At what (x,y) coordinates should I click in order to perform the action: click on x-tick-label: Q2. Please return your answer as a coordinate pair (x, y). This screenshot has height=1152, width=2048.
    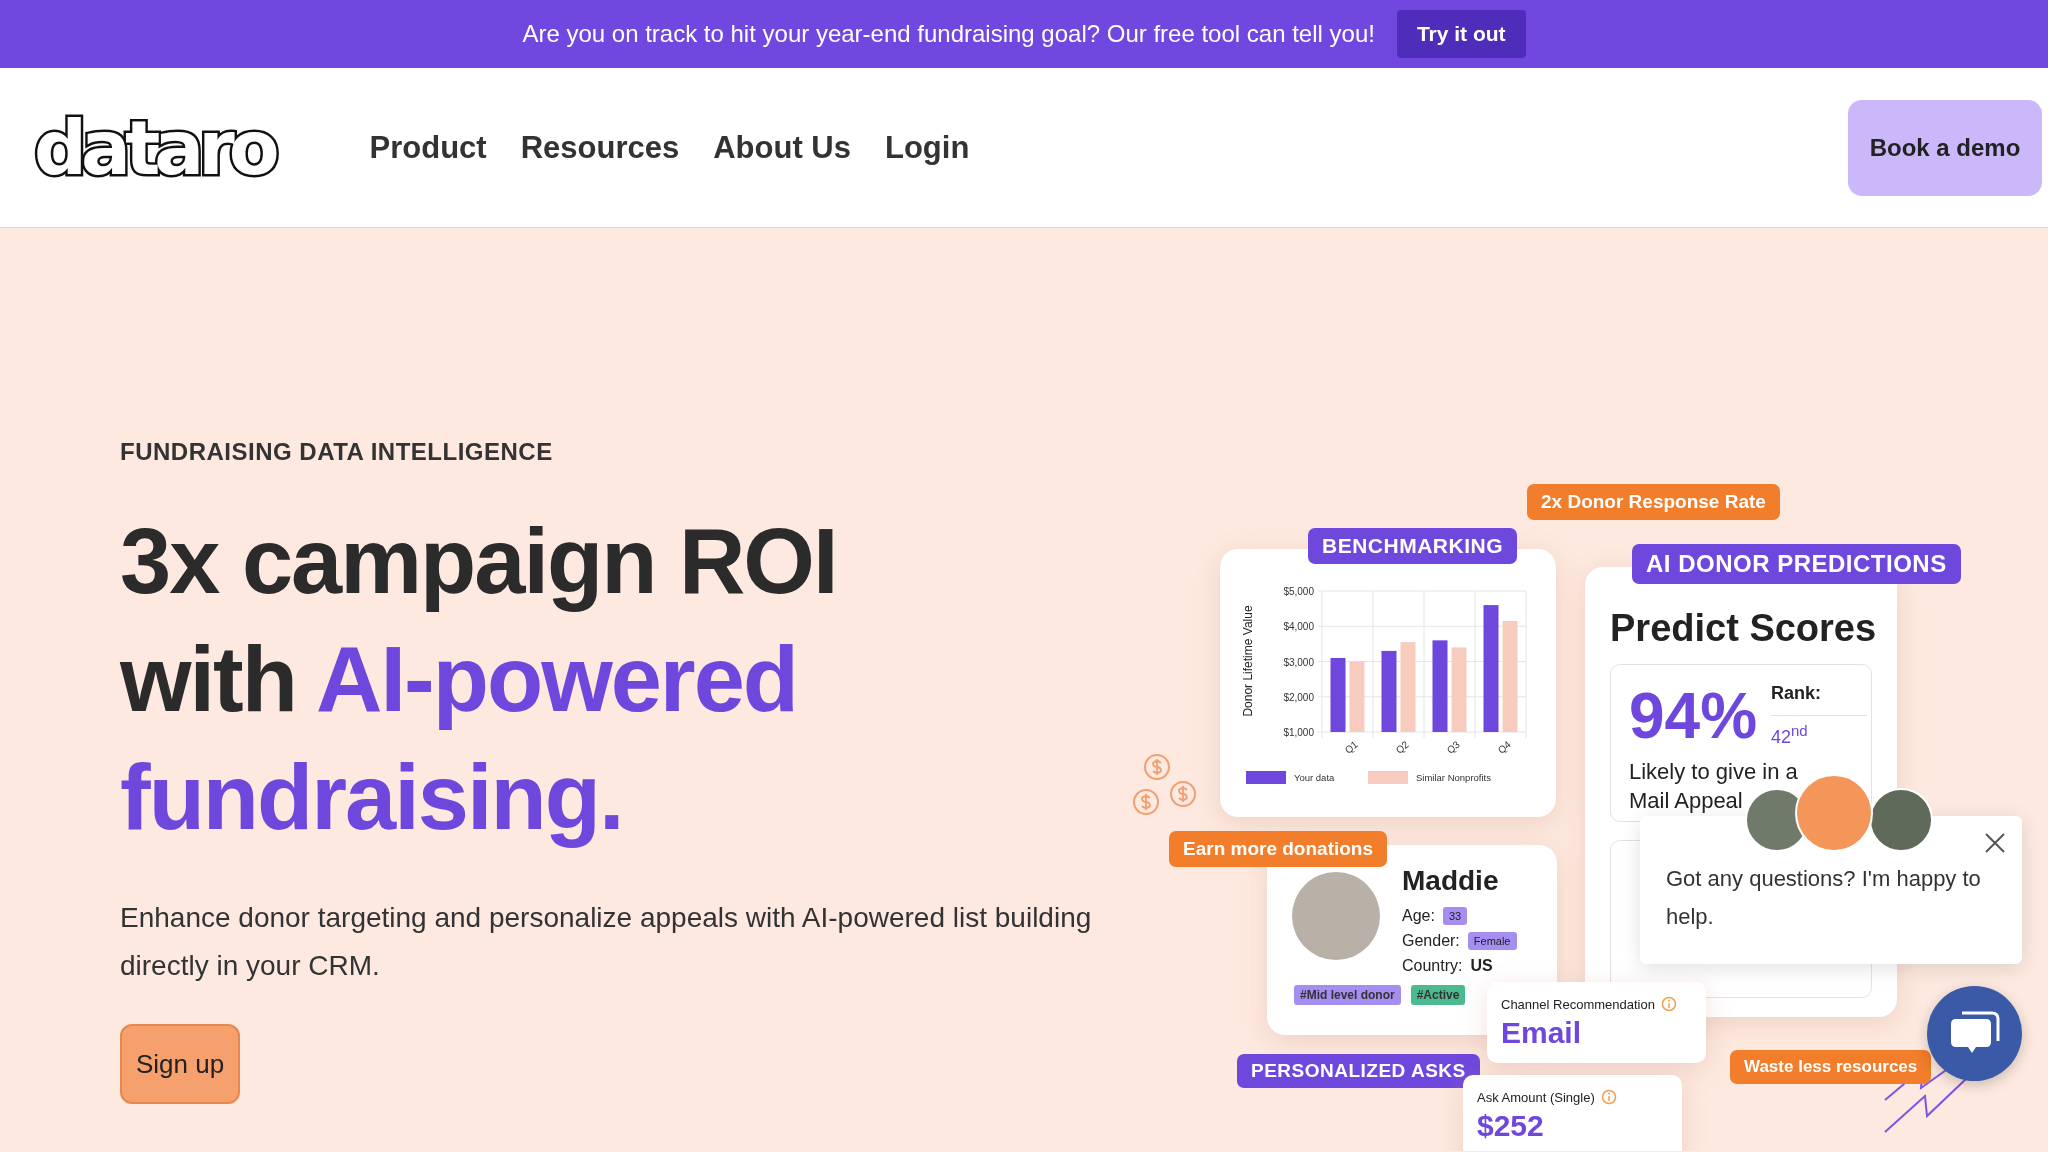
    Looking at the image, I should click on (1402, 747).